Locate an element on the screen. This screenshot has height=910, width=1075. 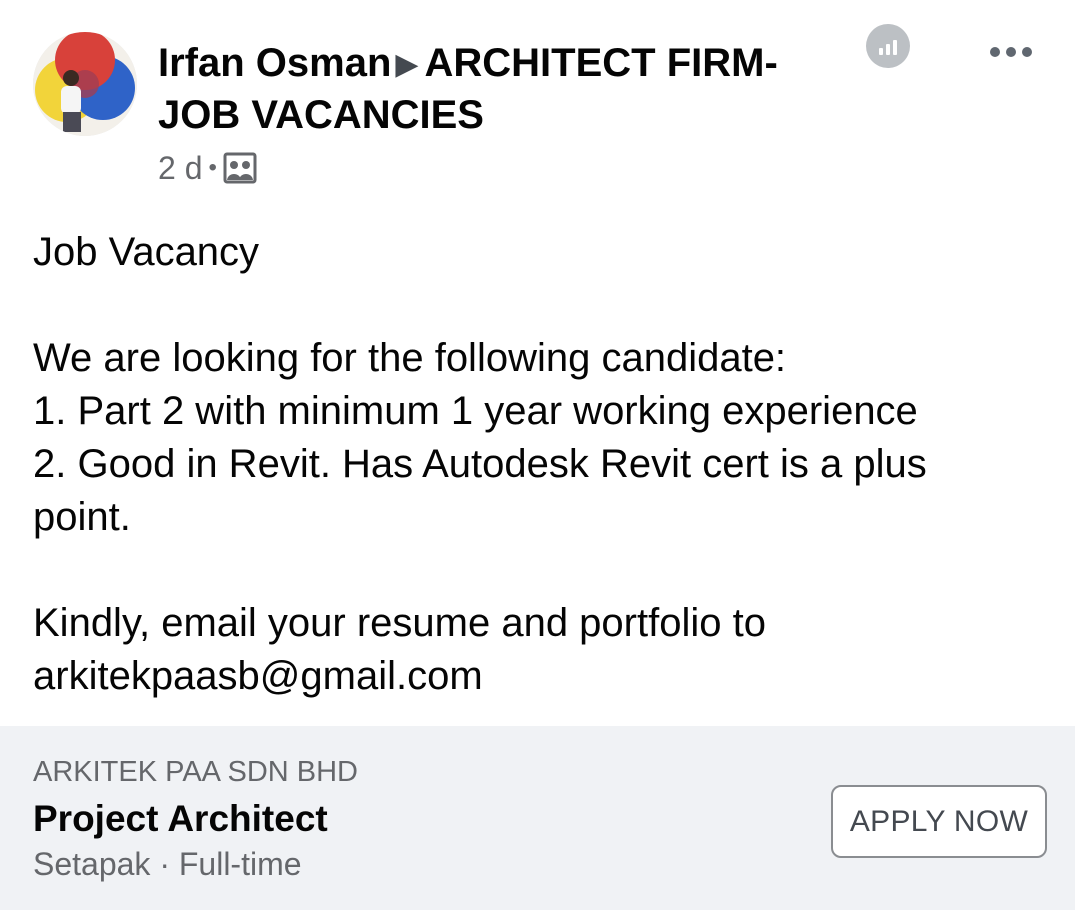
post-timestamp: 2 d is located at coordinates (180, 168).